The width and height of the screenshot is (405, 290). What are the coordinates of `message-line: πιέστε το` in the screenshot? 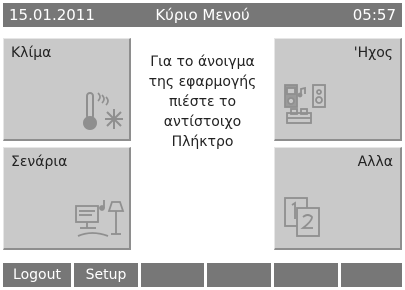 It's located at (202, 102).